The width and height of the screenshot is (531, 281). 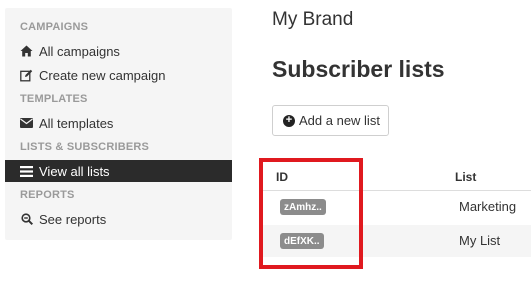 What do you see at coordinates (26, 171) in the screenshot?
I see `list-icon` at bounding box center [26, 171].